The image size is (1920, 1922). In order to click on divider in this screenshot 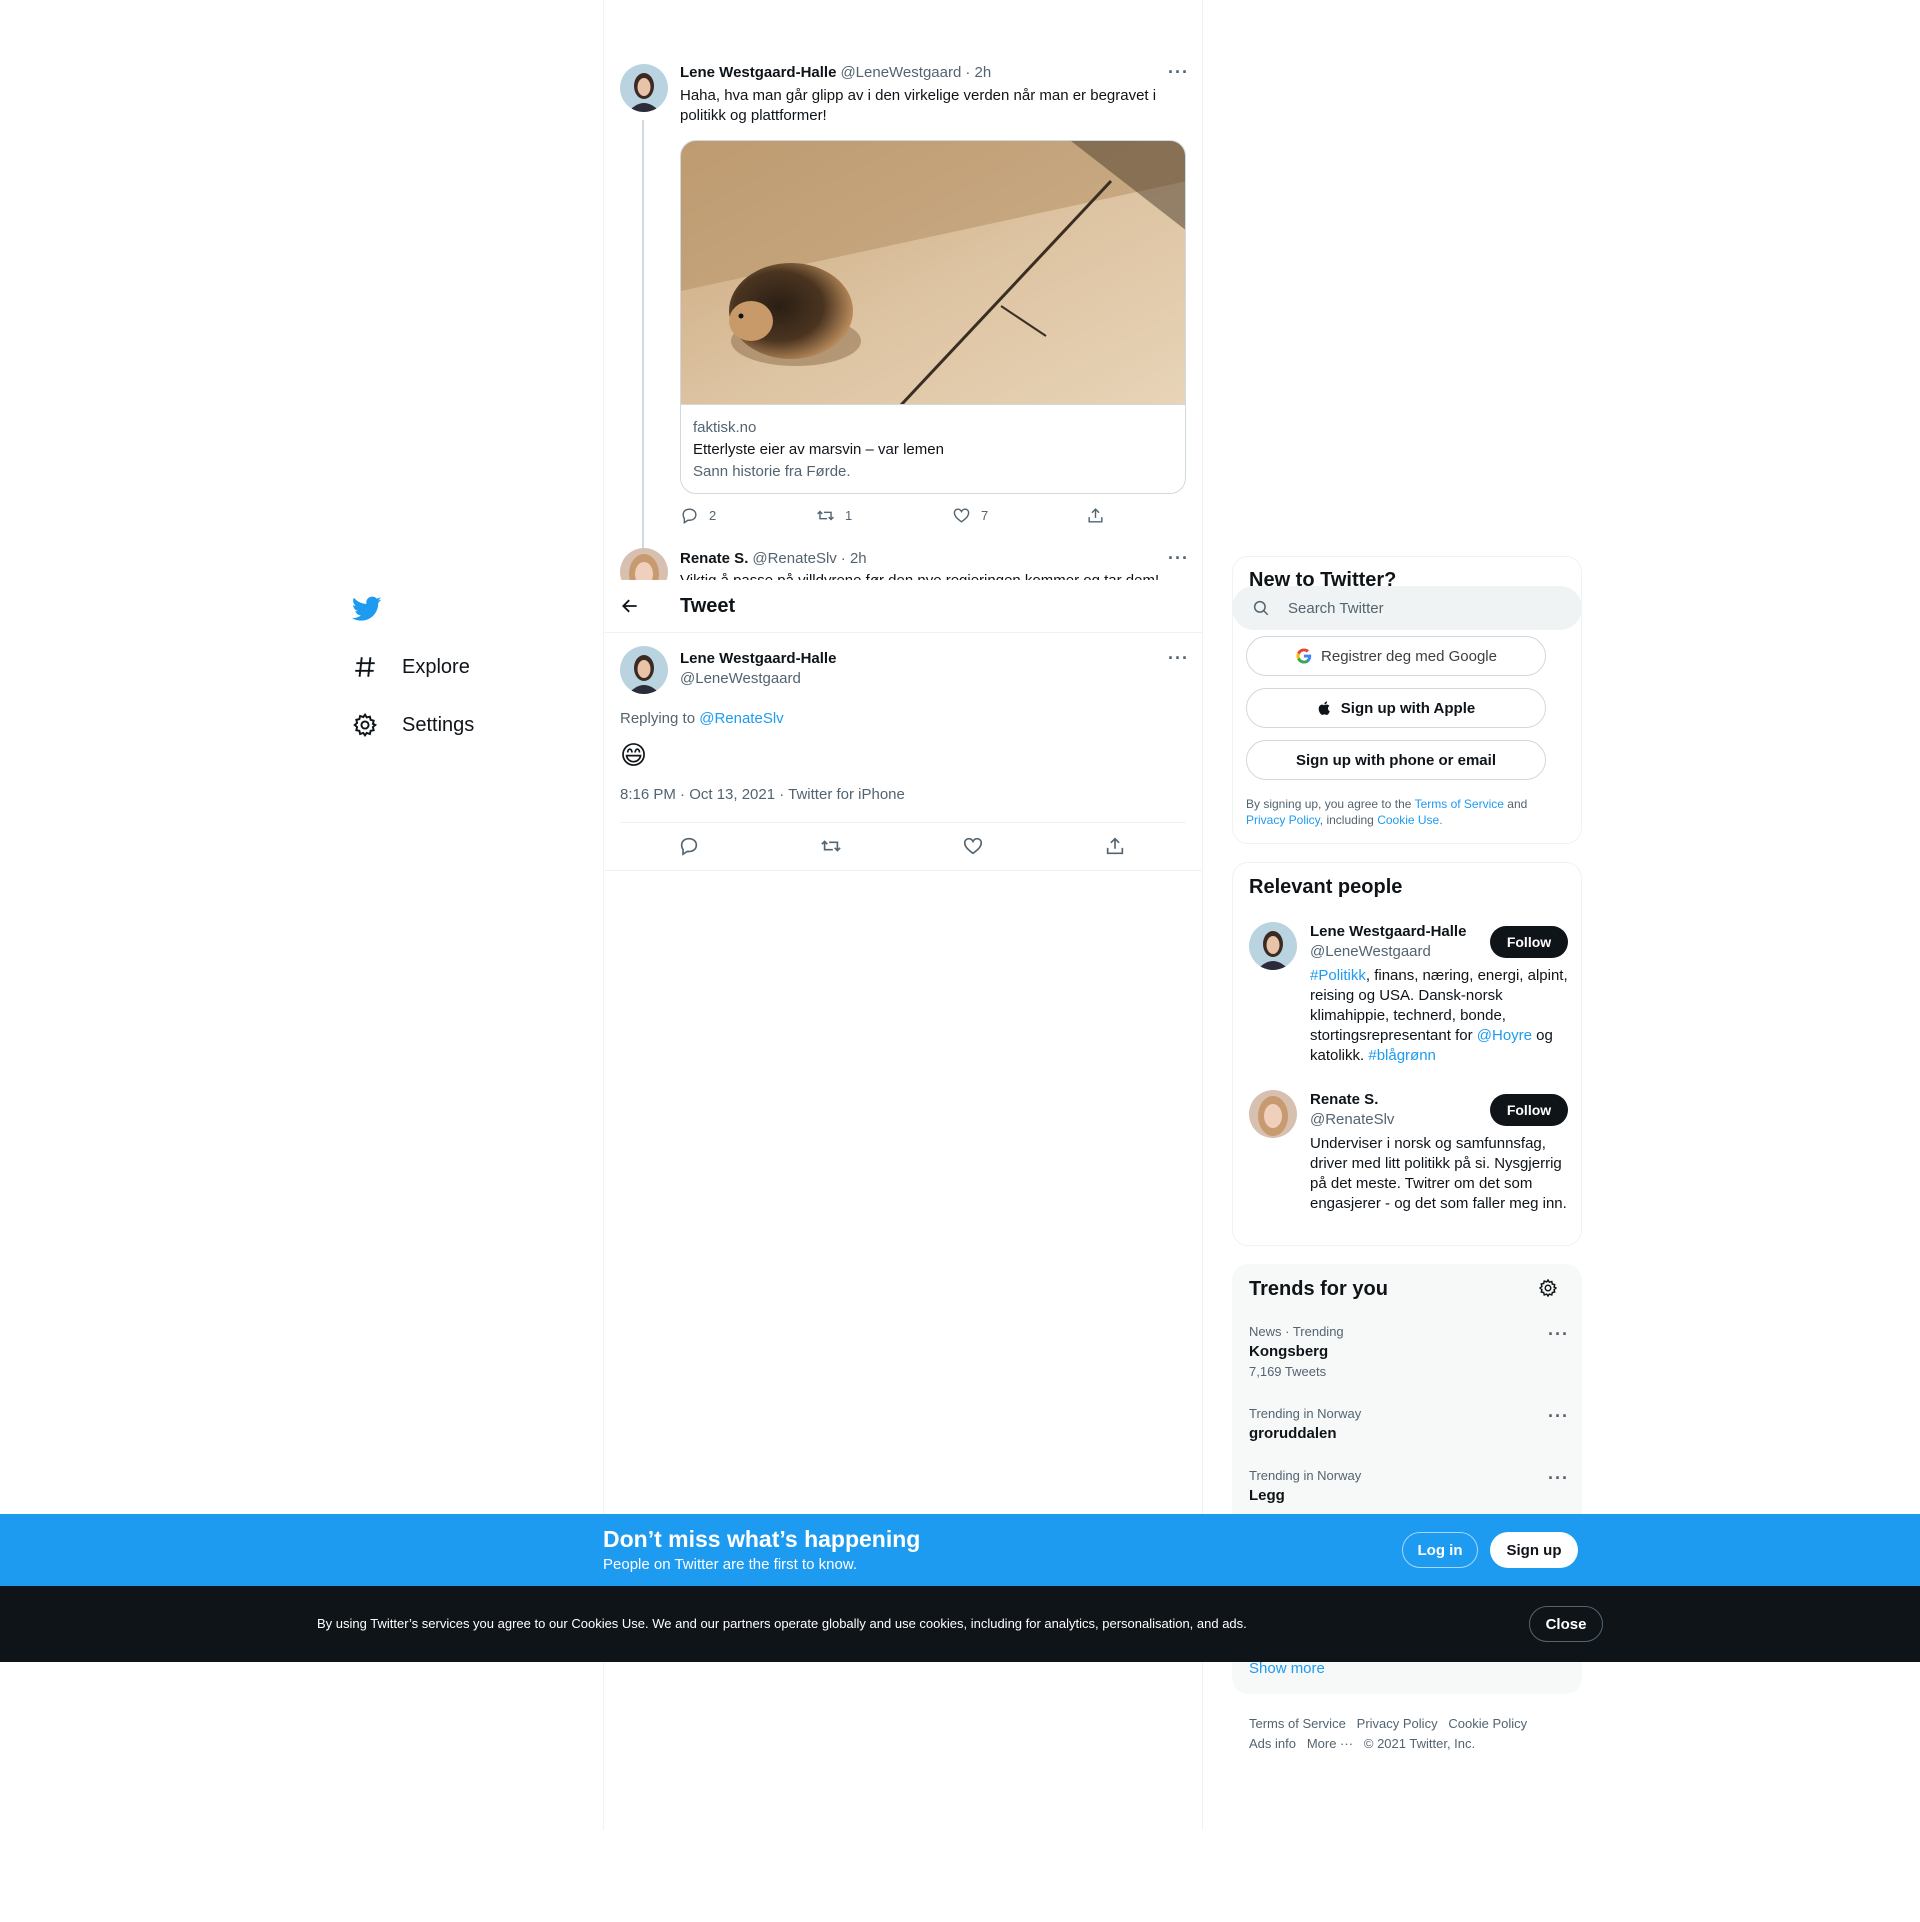, I will do `click(903, 870)`.